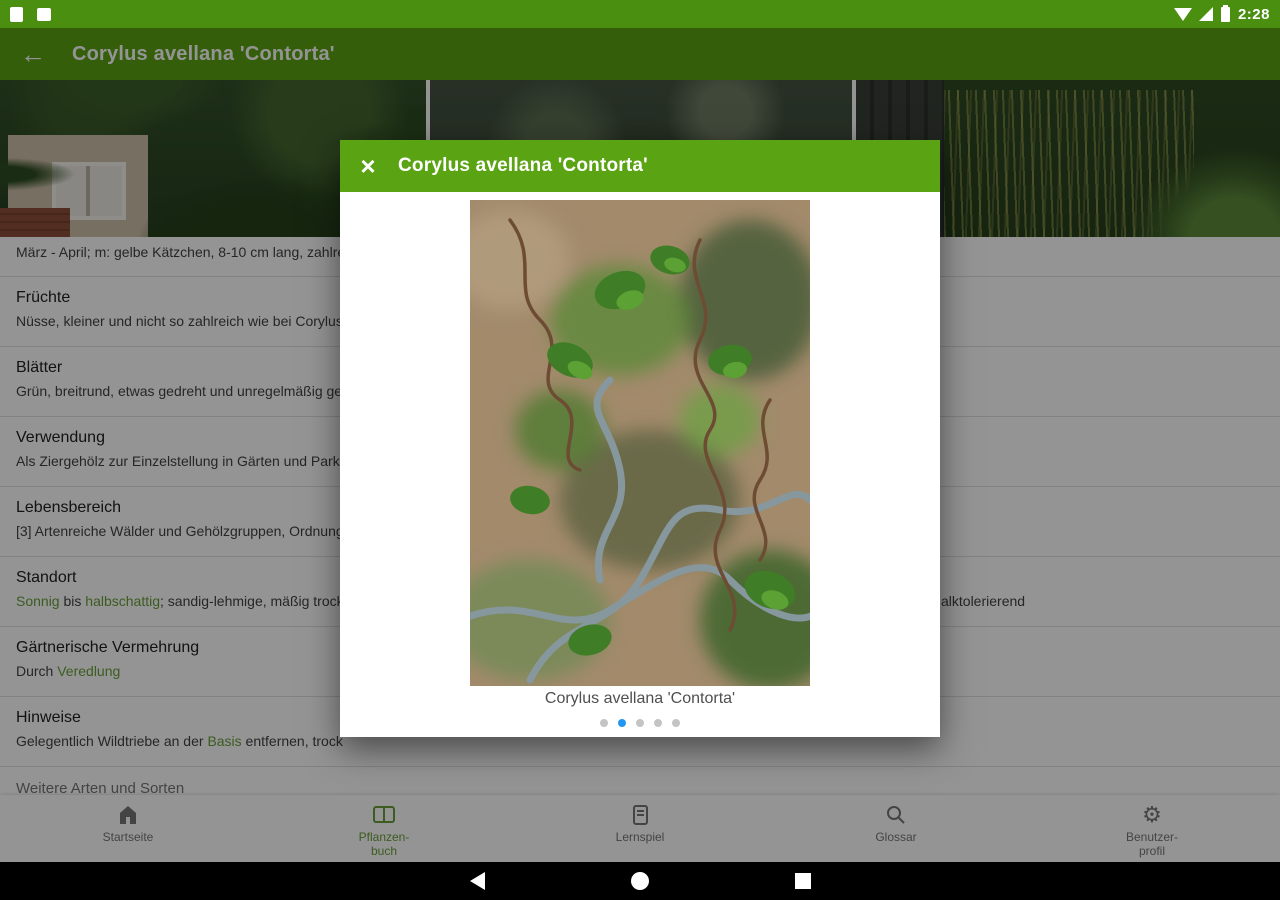  I want to click on carousel-dots, so click(640, 723).